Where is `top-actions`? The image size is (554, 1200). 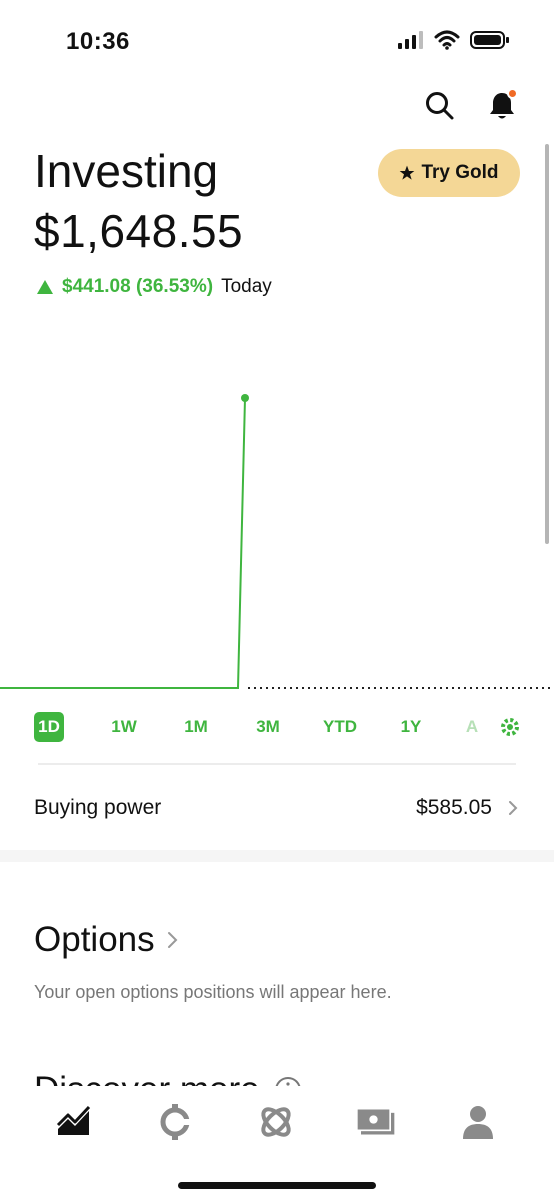 top-actions is located at coordinates (471, 106).